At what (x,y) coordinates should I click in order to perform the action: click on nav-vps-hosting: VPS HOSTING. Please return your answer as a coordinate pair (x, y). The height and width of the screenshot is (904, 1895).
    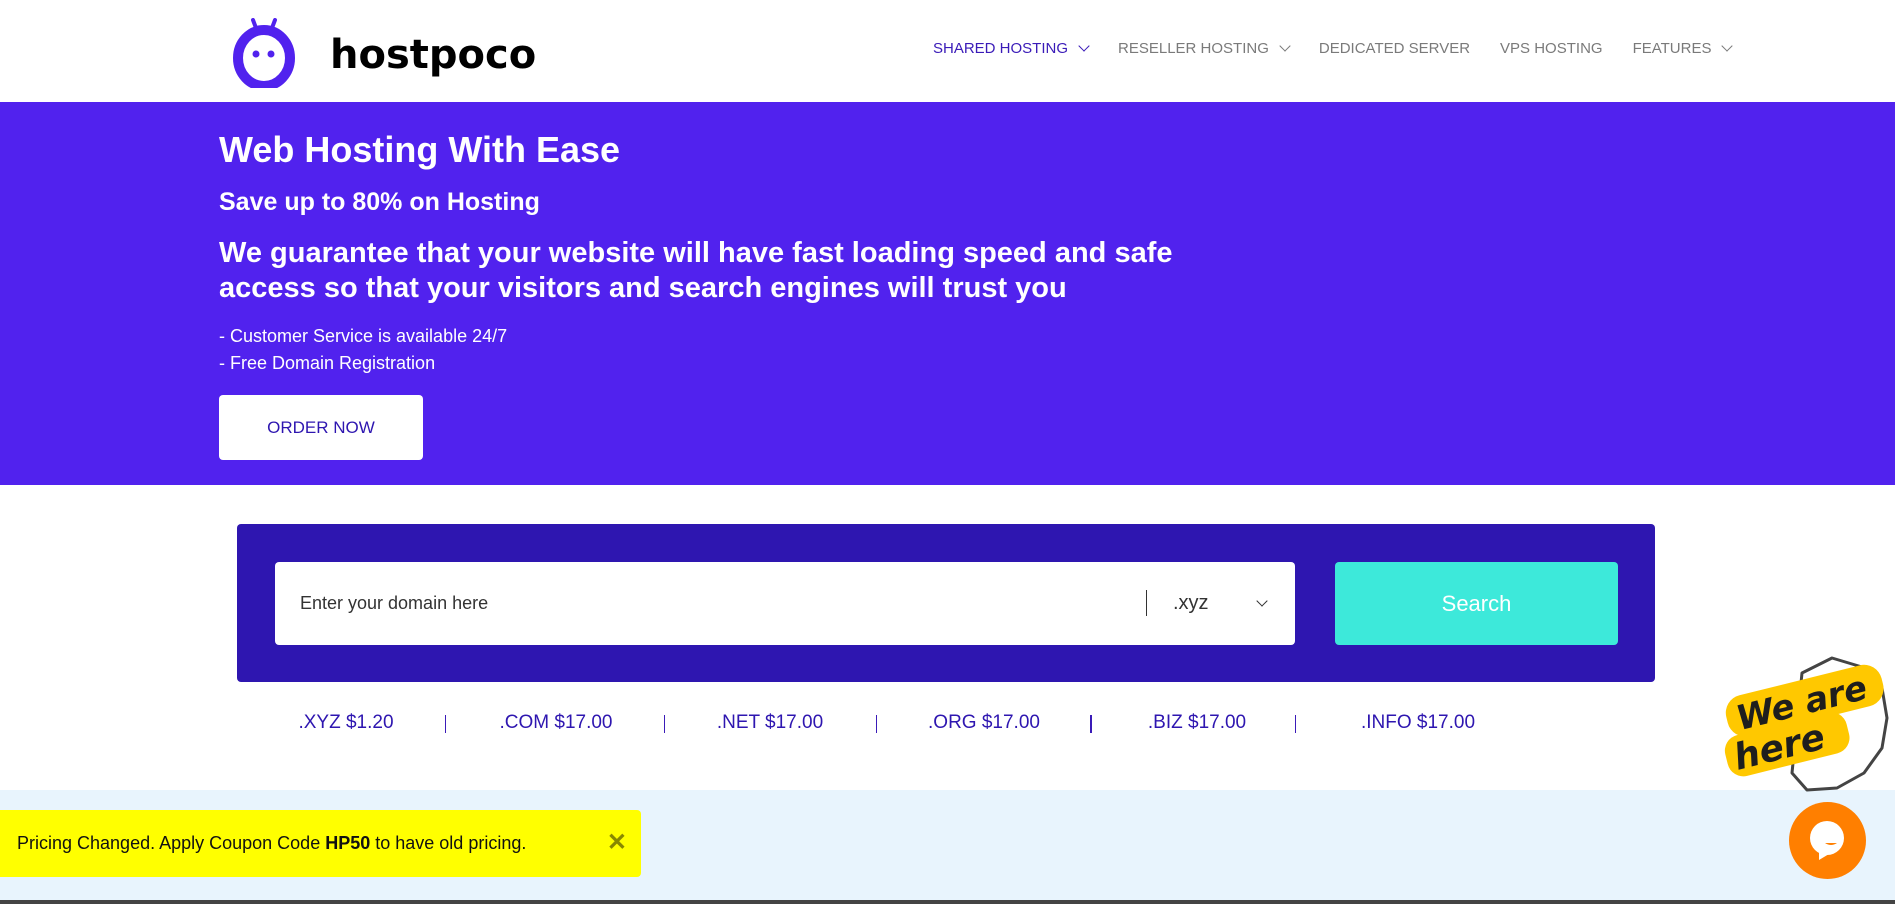
    Looking at the image, I should click on (1551, 48).